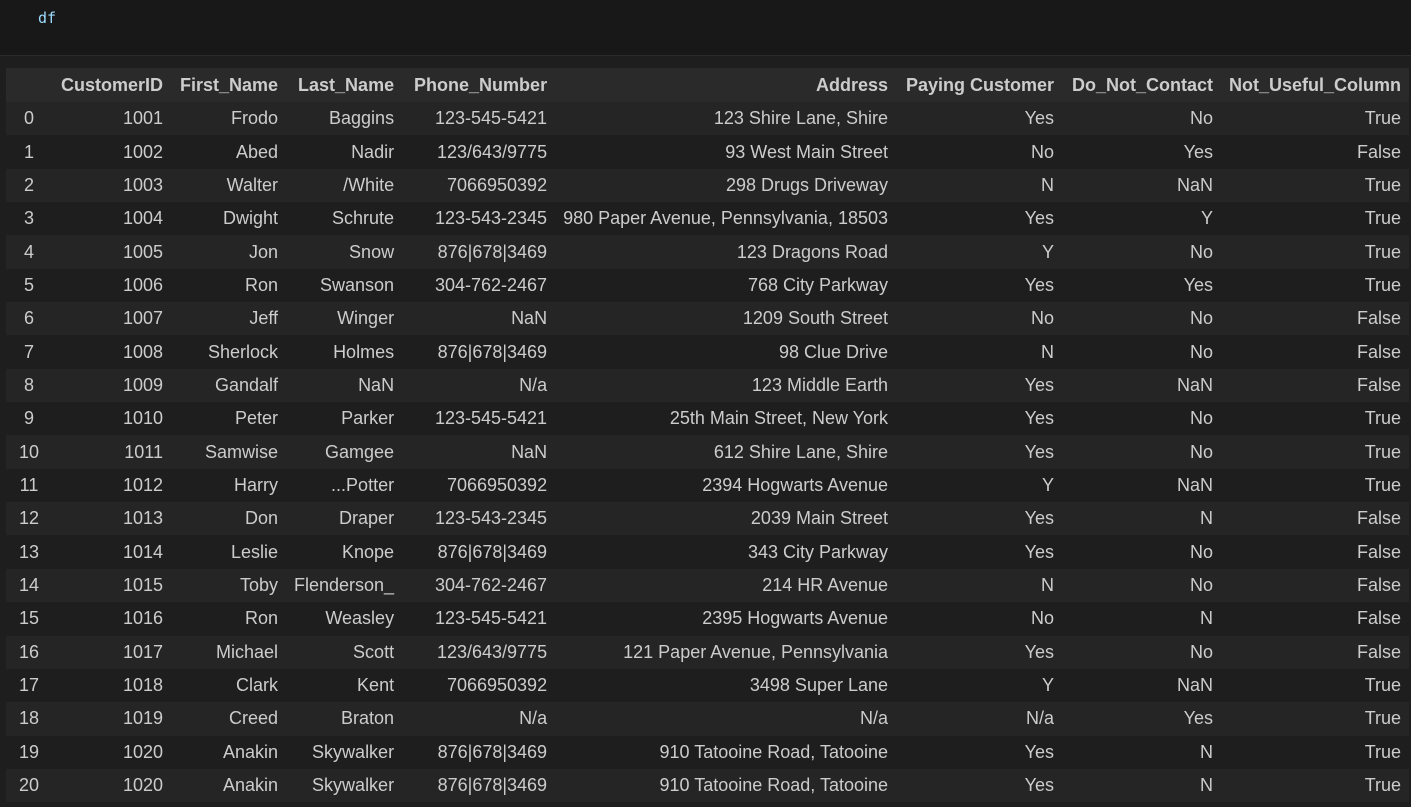  Describe the element at coordinates (142, 518) in the screenshot. I see `table-cell: 1013` at that location.